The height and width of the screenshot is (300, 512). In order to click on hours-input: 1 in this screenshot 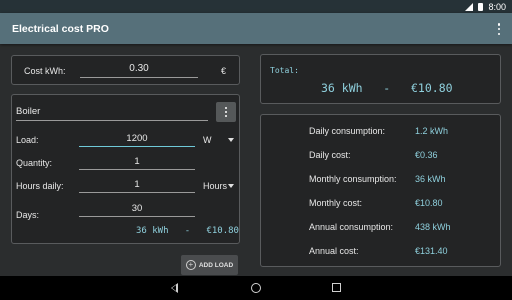, I will do `click(137, 186)`.